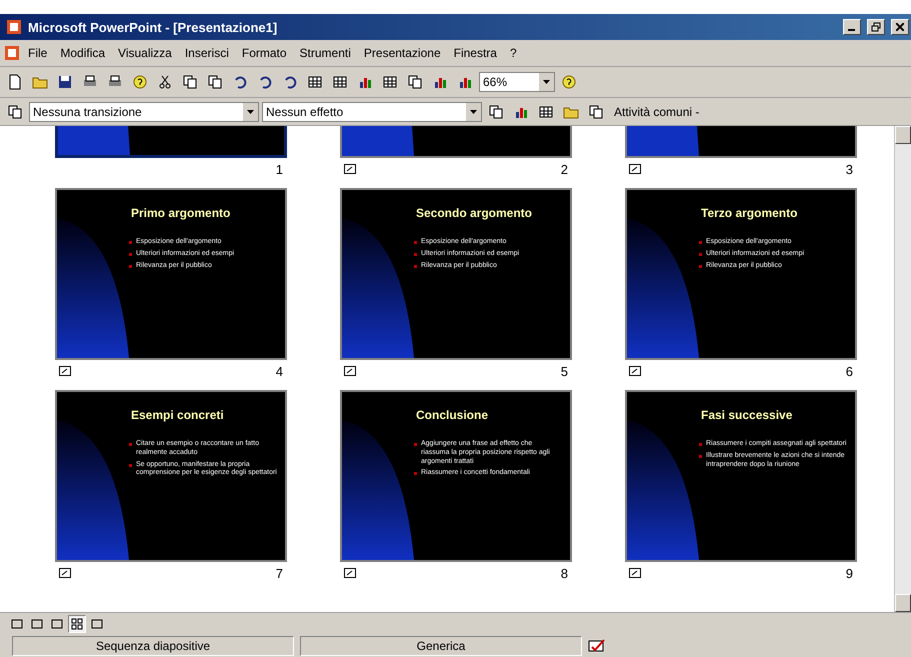 The image size is (911, 657). I want to click on restore-icon, so click(876, 27).